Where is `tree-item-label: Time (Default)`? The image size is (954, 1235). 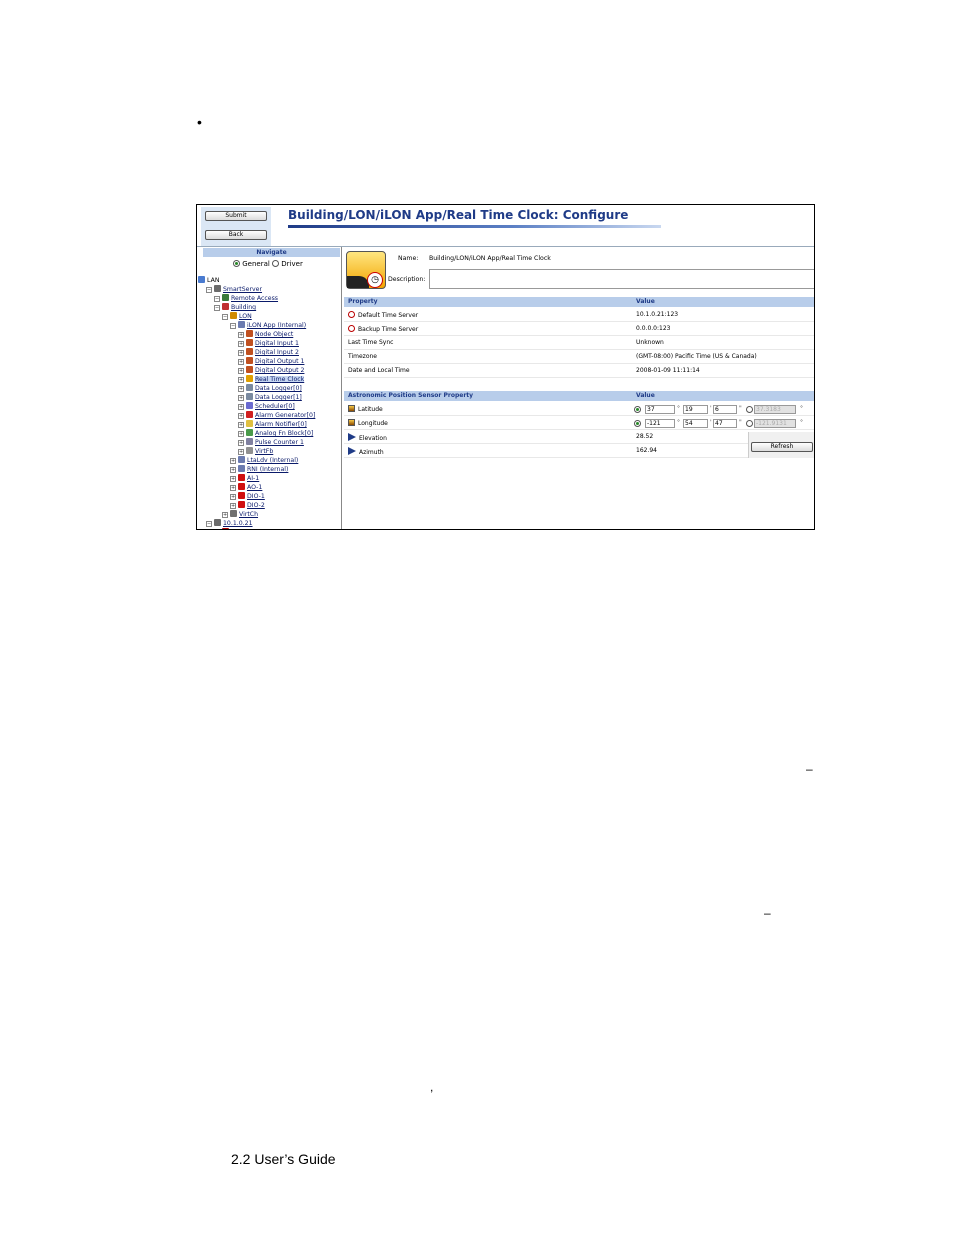
tree-item-label: Time (Default) is located at coordinates (253, 529).